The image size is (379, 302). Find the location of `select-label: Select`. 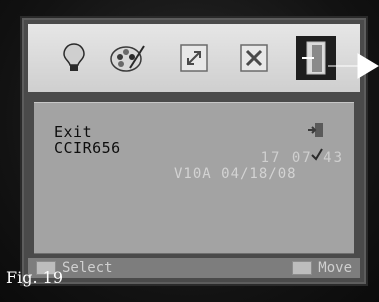

select-label: Select is located at coordinates (87, 268).